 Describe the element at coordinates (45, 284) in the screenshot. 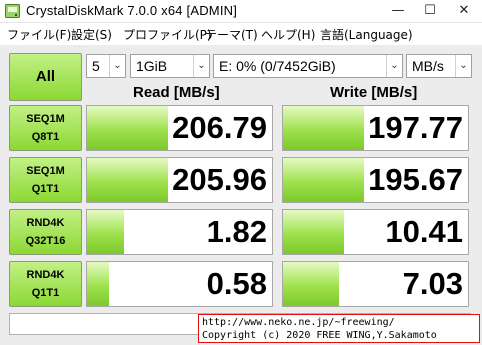

I see `rnd4k-q1t1-button: RND4K Q1T1` at that location.